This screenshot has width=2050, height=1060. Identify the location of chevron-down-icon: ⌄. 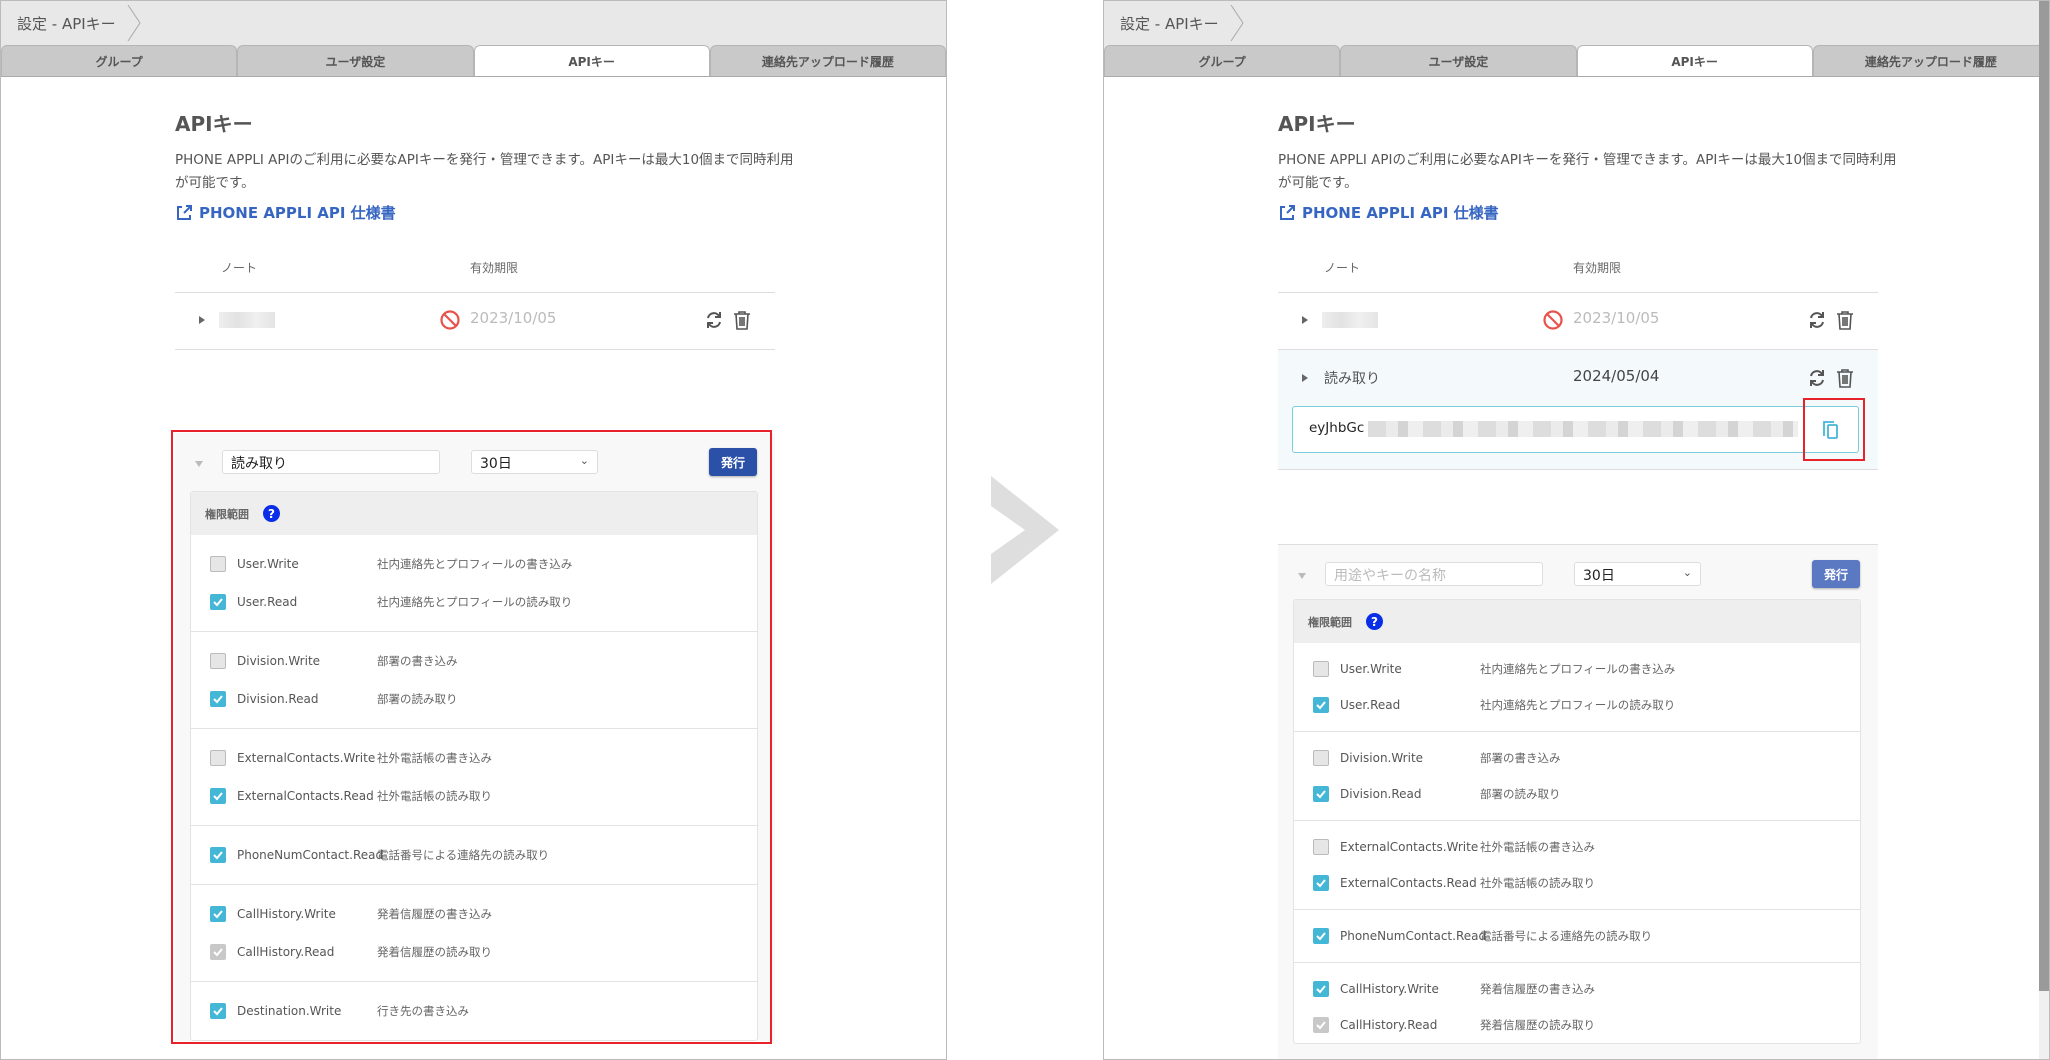
(1687, 572).